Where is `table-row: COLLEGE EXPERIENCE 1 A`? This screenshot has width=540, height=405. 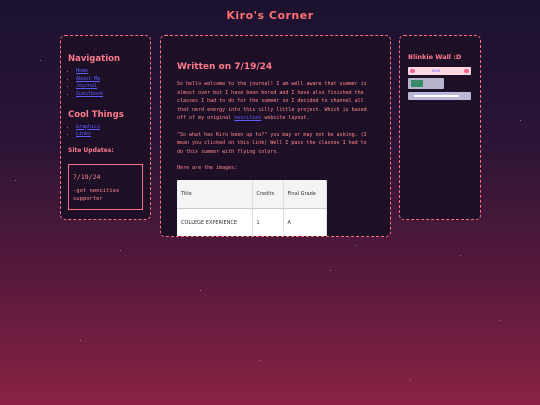 table-row: COLLEGE EXPERIENCE 1 A is located at coordinates (252, 222).